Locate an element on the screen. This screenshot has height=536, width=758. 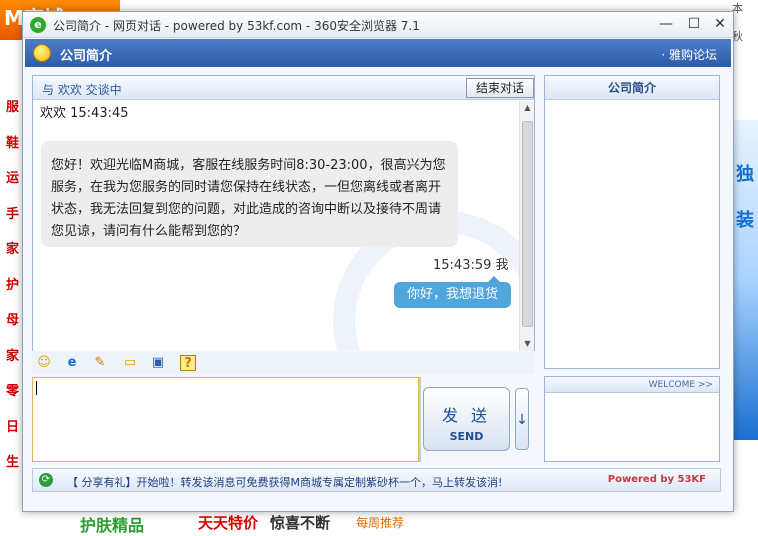
maximize-button: ☐ is located at coordinates (694, 24).